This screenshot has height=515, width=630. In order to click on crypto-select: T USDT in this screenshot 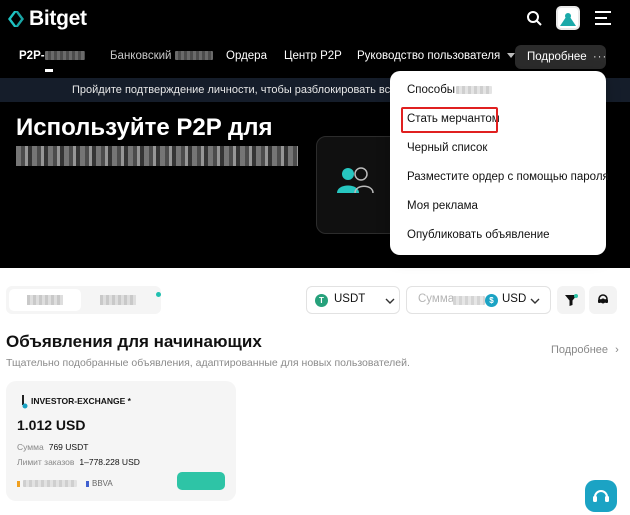, I will do `click(353, 300)`.